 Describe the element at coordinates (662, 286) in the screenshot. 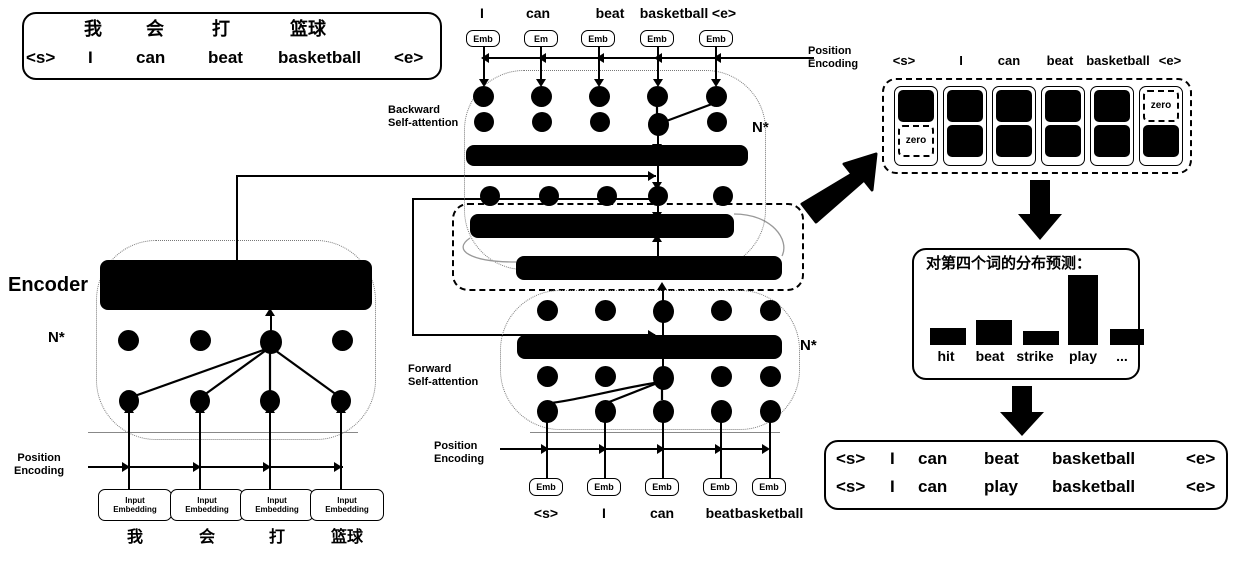

I see `forward-node-a-to-up-arrow` at that location.